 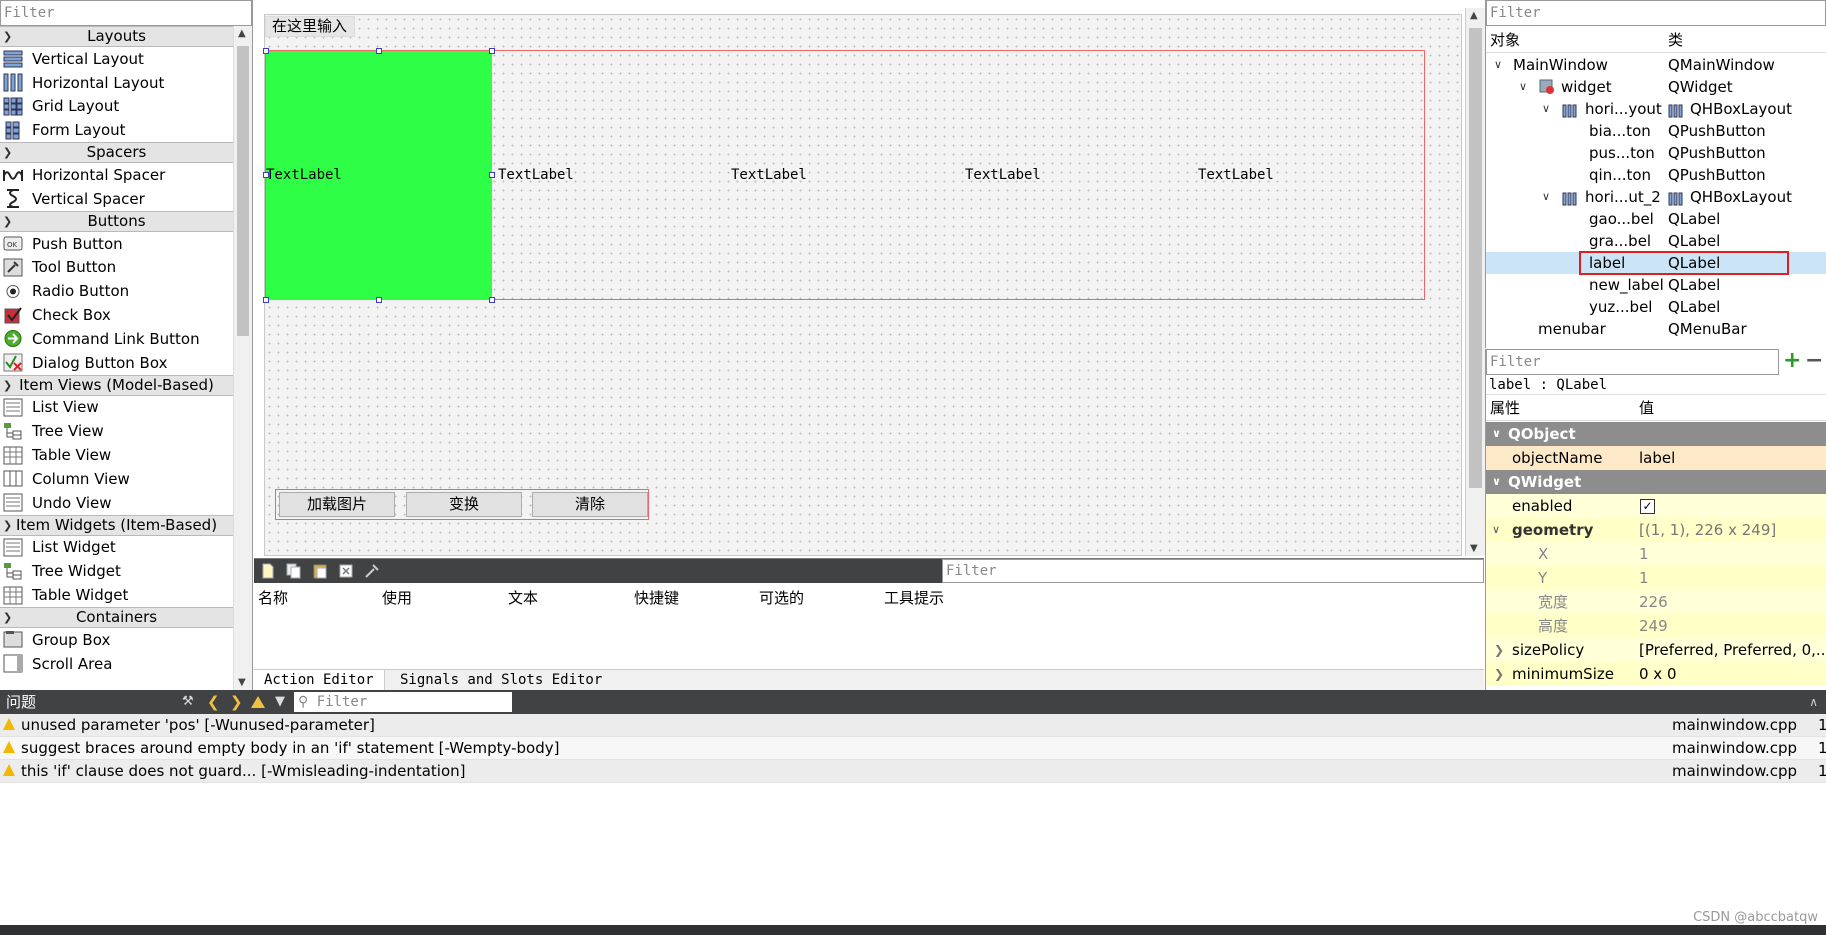 What do you see at coordinates (1658, 674) in the screenshot?
I see `property-value: 0 x 0` at bounding box center [1658, 674].